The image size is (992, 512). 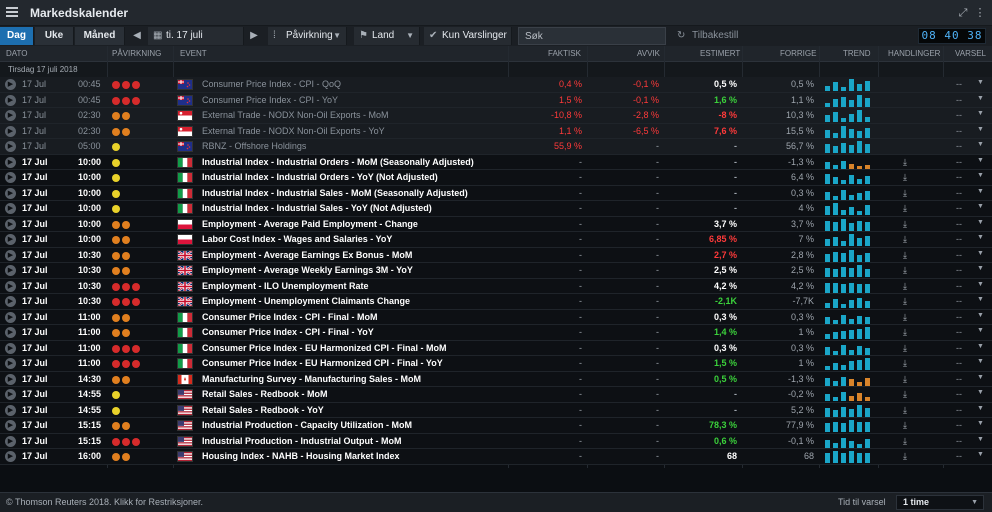 What do you see at coordinates (100, 36) in the screenshot?
I see `tab-month: Måned` at bounding box center [100, 36].